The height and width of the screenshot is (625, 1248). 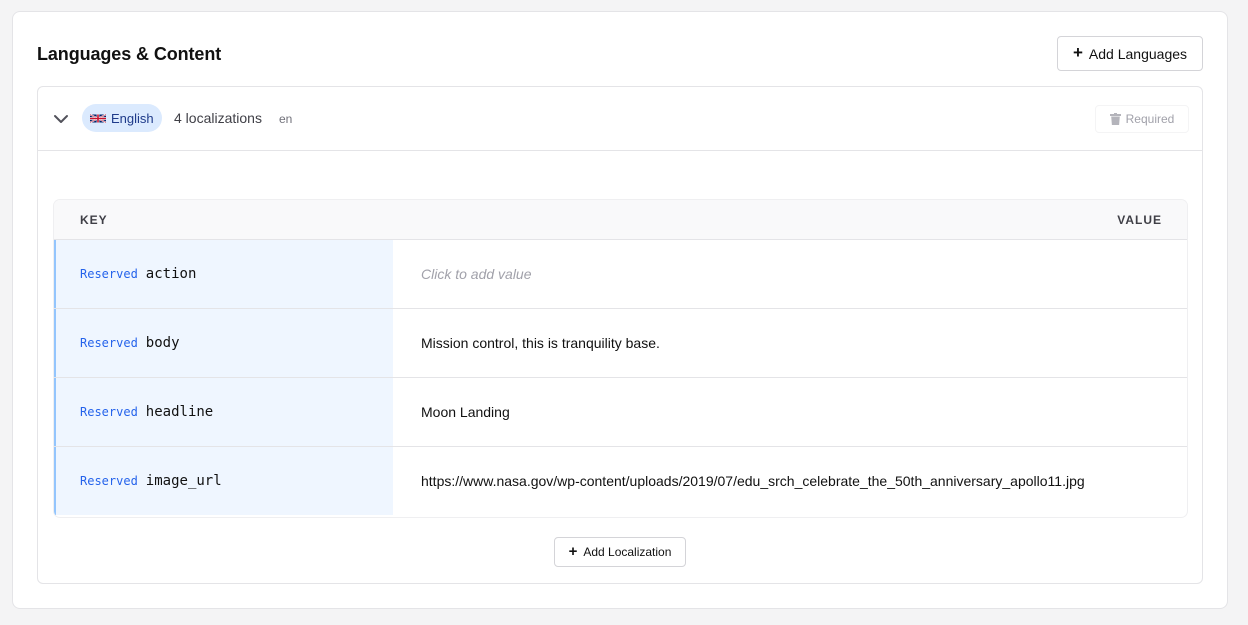 What do you see at coordinates (223, 343) in the screenshot?
I see `key-cell: Reserved body` at bounding box center [223, 343].